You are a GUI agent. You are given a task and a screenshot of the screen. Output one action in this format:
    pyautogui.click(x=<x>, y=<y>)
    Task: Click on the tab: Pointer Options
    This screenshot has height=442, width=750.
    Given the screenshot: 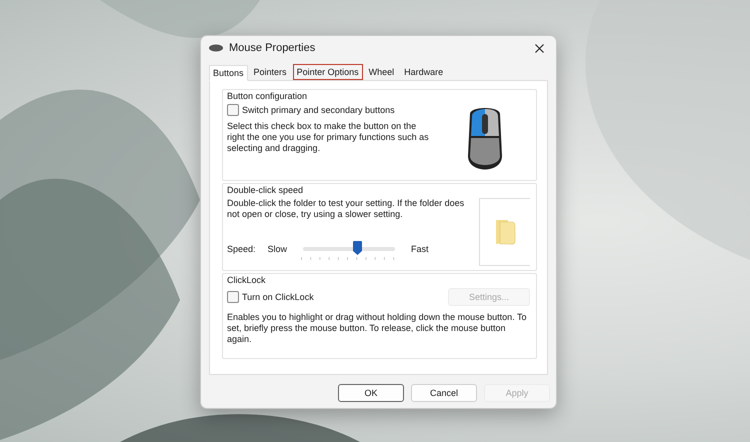 What is the action you would take?
    pyautogui.click(x=327, y=72)
    